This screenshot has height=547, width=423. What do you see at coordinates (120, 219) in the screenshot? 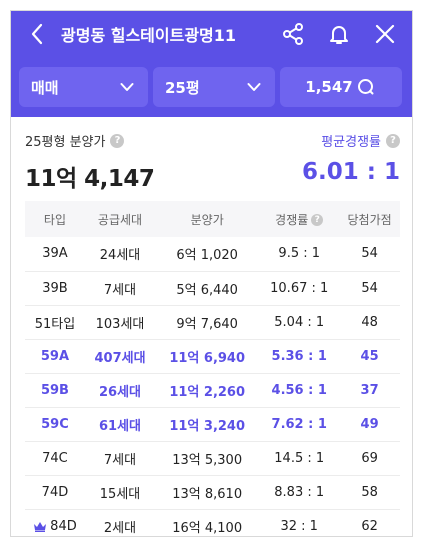
I see `col-supply: 공급세대` at bounding box center [120, 219].